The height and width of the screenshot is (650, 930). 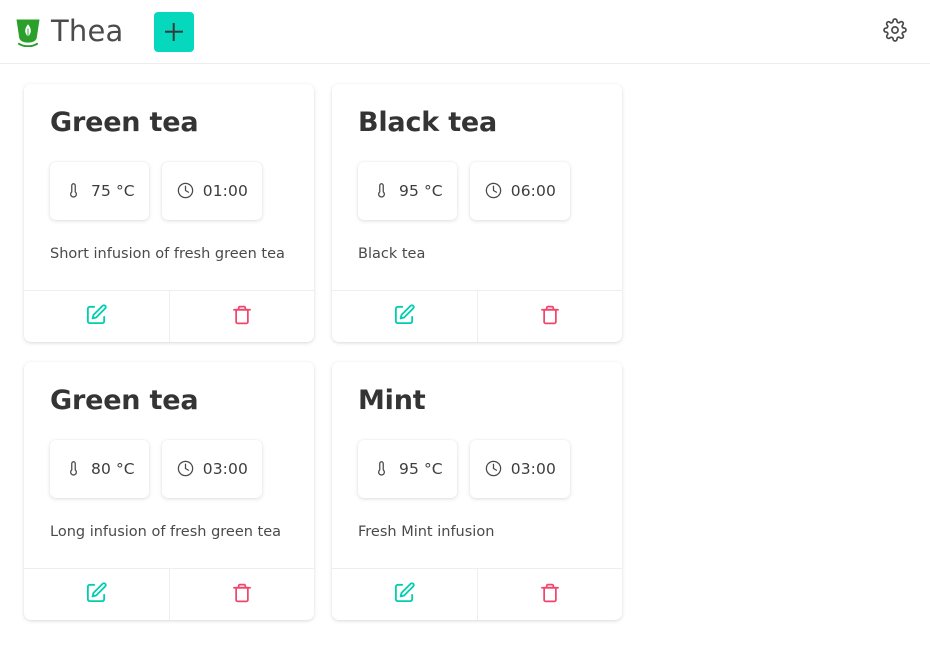 I want to click on tea-card-title: Mint, so click(x=392, y=400).